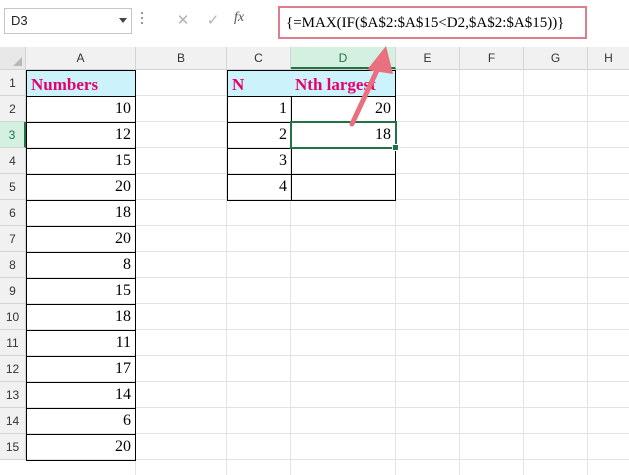 The image size is (629, 475). I want to click on row-header-11: 11, so click(13, 343).